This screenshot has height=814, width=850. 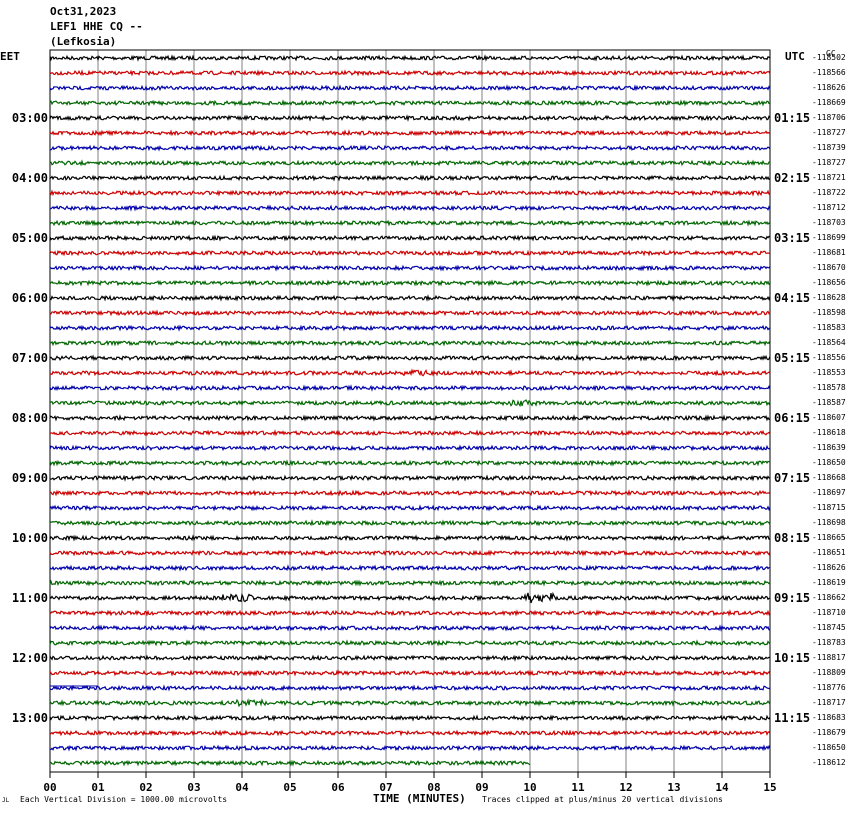 What do you see at coordinates (83, 11) in the screenshot?
I see `date-label: Oct31,2023` at bounding box center [83, 11].